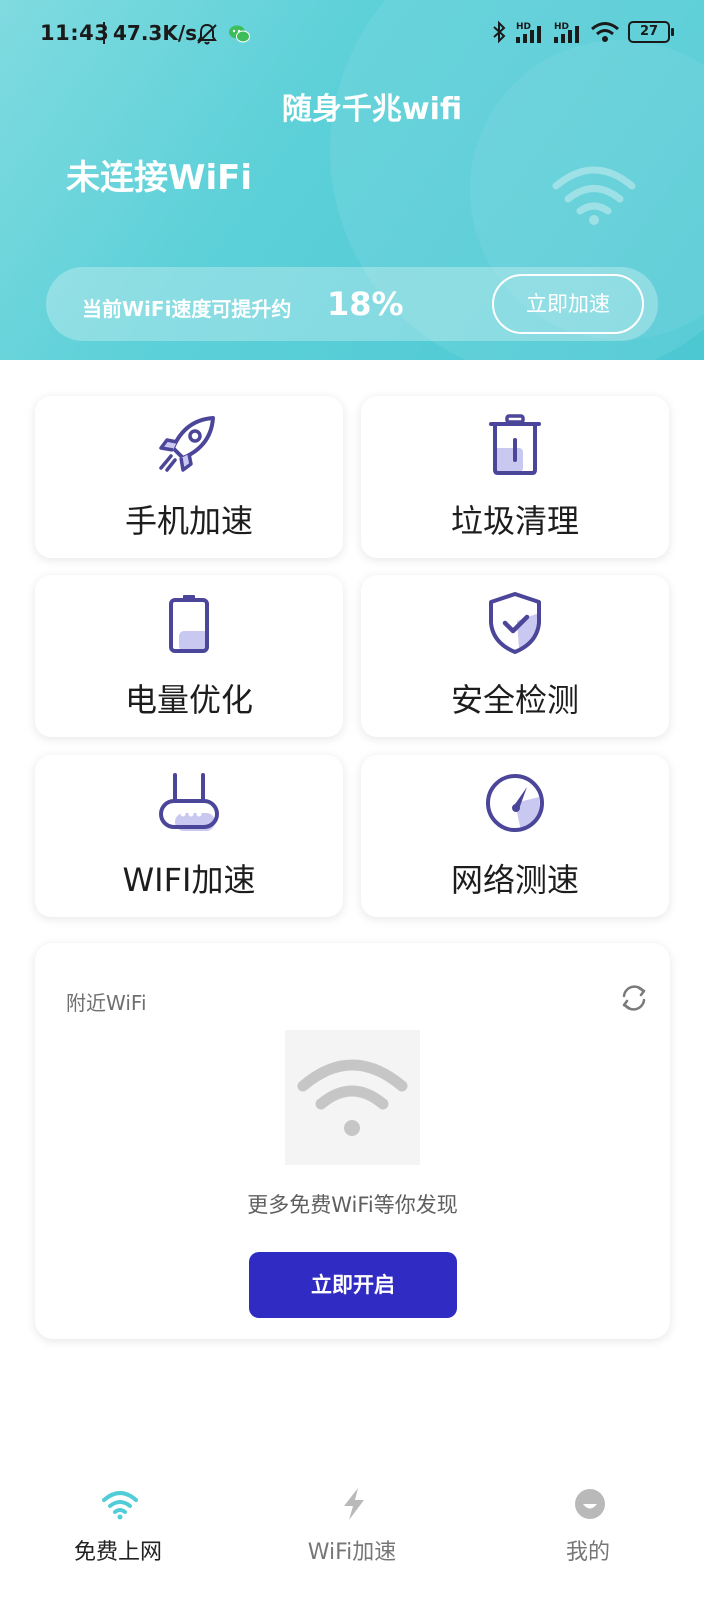 This screenshot has height=1599, width=719. I want to click on profile-icon, so click(590, 1504).